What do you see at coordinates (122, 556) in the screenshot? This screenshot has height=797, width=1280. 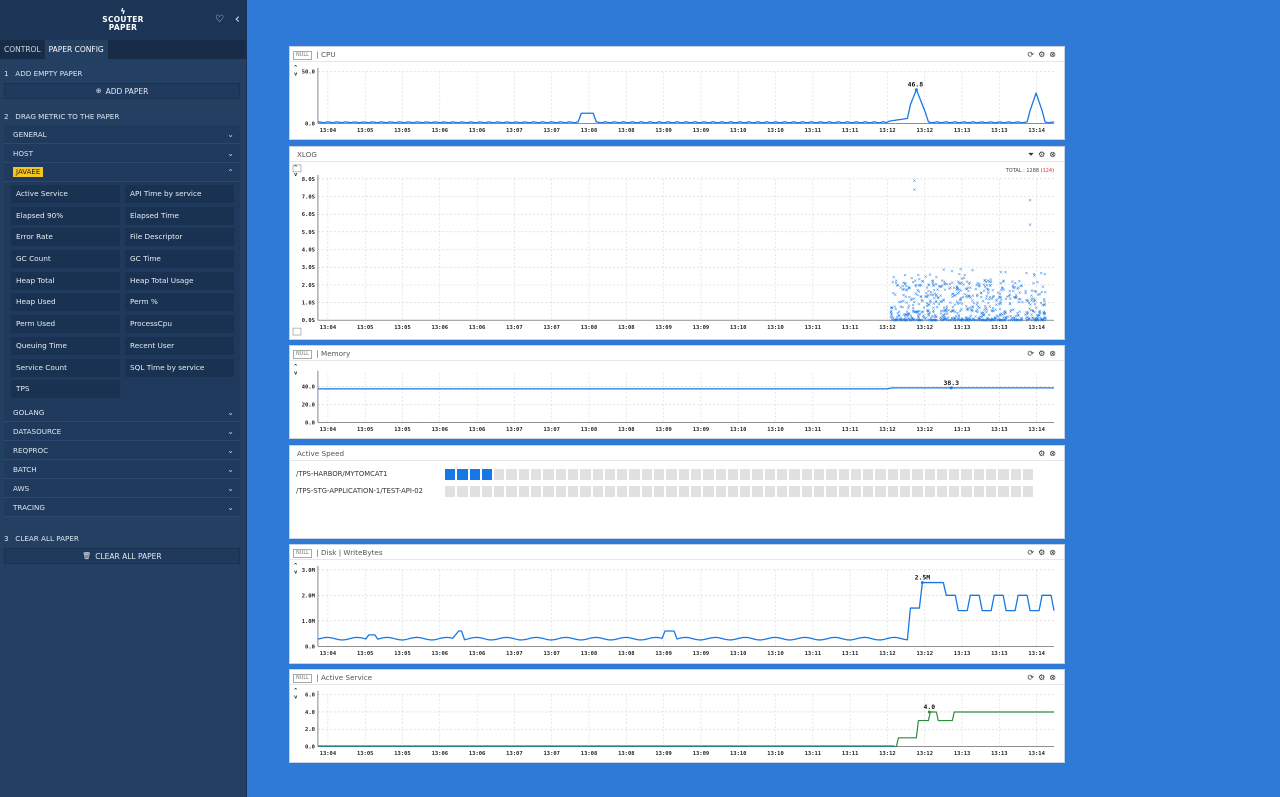 I see `clear-all-paper-button: 🗑 CLEAR ALL PAPER` at bounding box center [122, 556].